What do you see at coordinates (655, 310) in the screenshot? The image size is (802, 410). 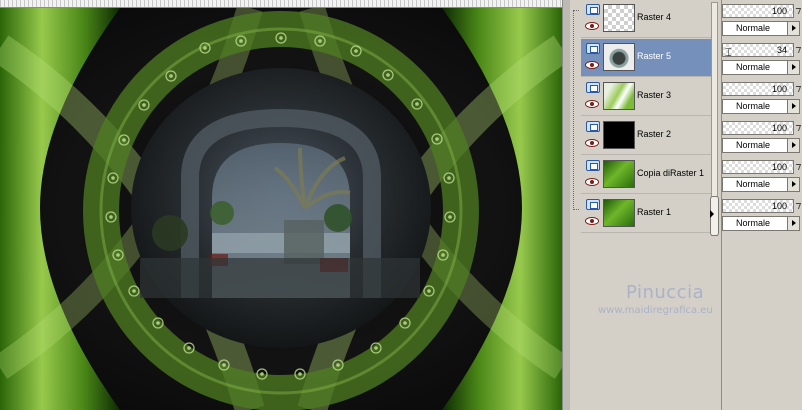 I see `watermark-url: www.maidiregrafica.eu` at bounding box center [655, 310].